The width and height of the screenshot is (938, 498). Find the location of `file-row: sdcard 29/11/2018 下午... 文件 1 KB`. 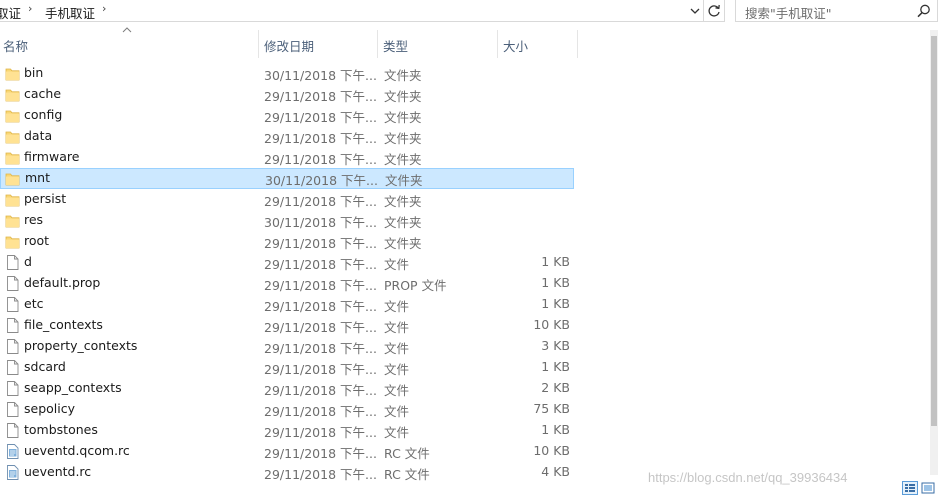

file-row: sdcard 29/11/2018 下午... 文件 1 KB is located at coordinates (287, 367).